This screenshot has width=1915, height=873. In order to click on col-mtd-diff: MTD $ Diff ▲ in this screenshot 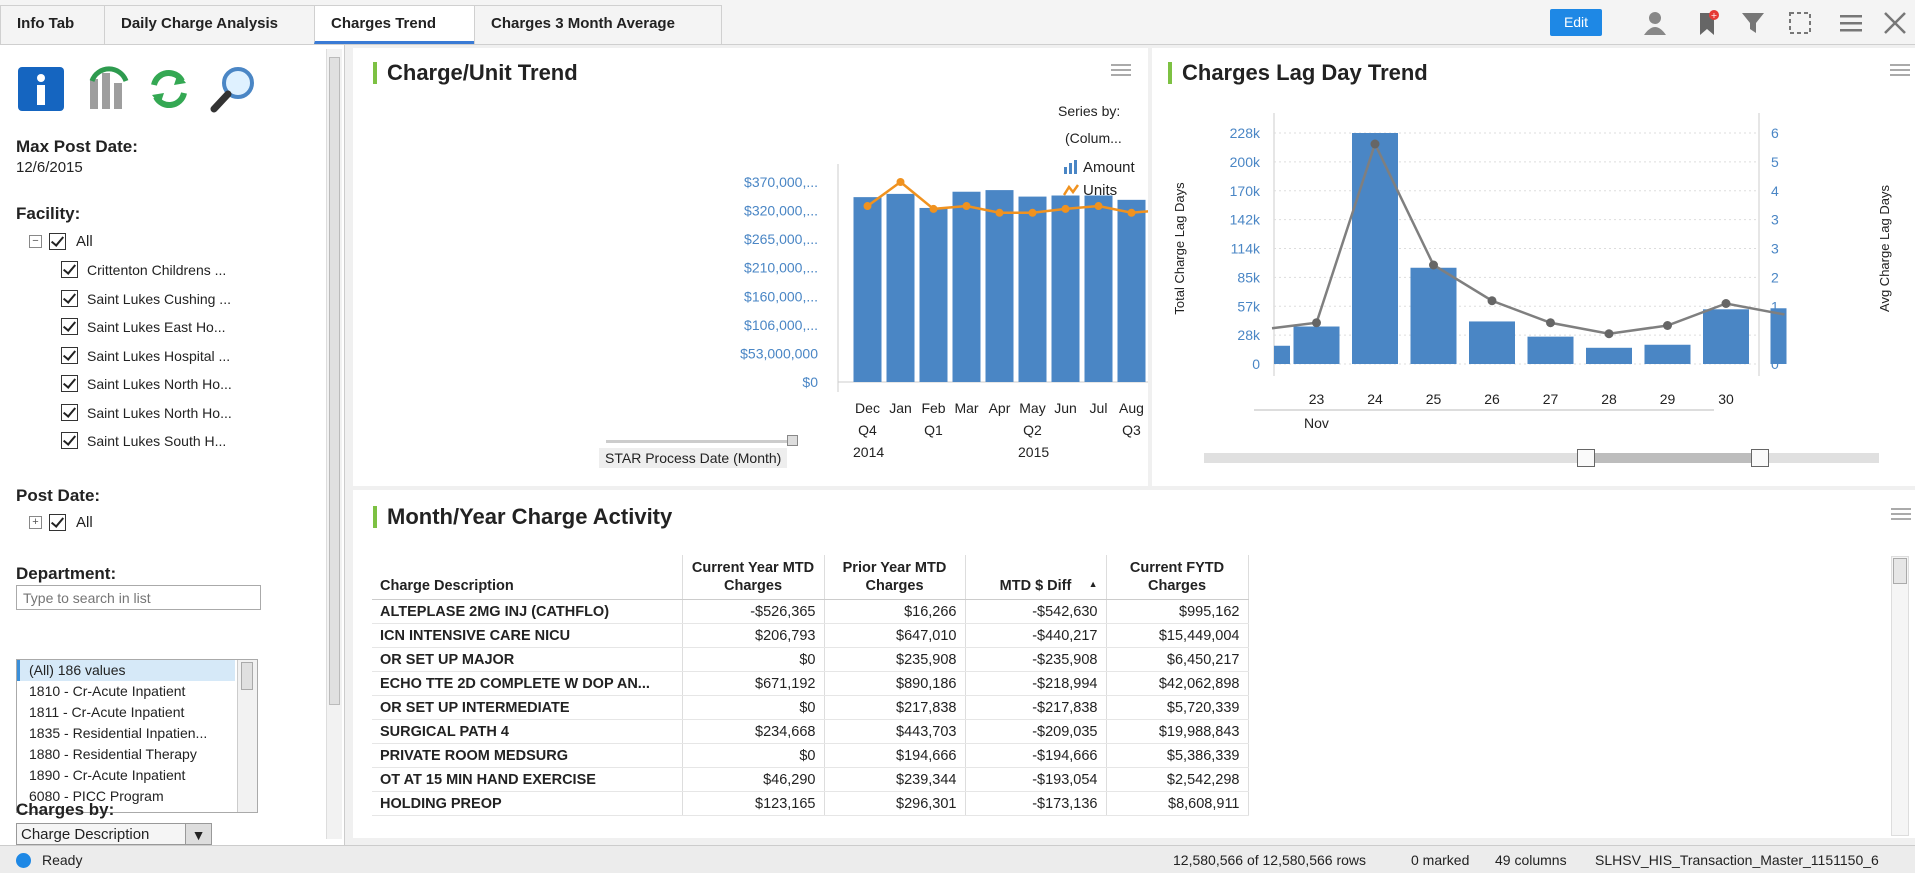, I will do `click(1036, 577)`.